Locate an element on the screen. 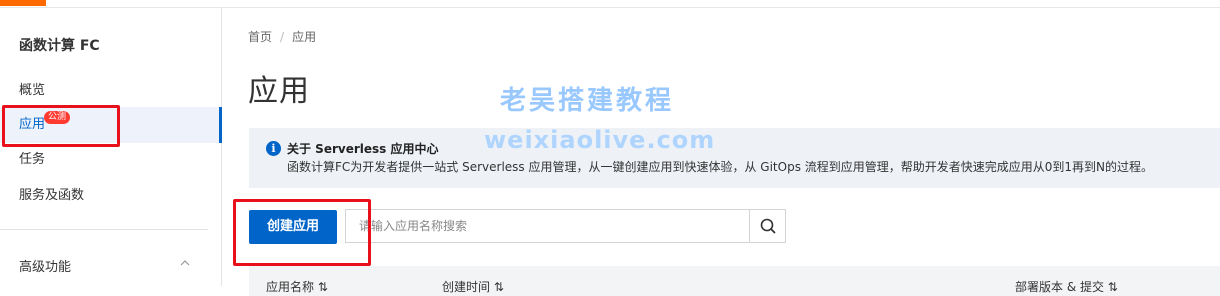 Image resolution: width=1220 pixels, height=296 pixels. column-header-created-time: 创建时间 ⇅ is located at coordinates (473, 286).